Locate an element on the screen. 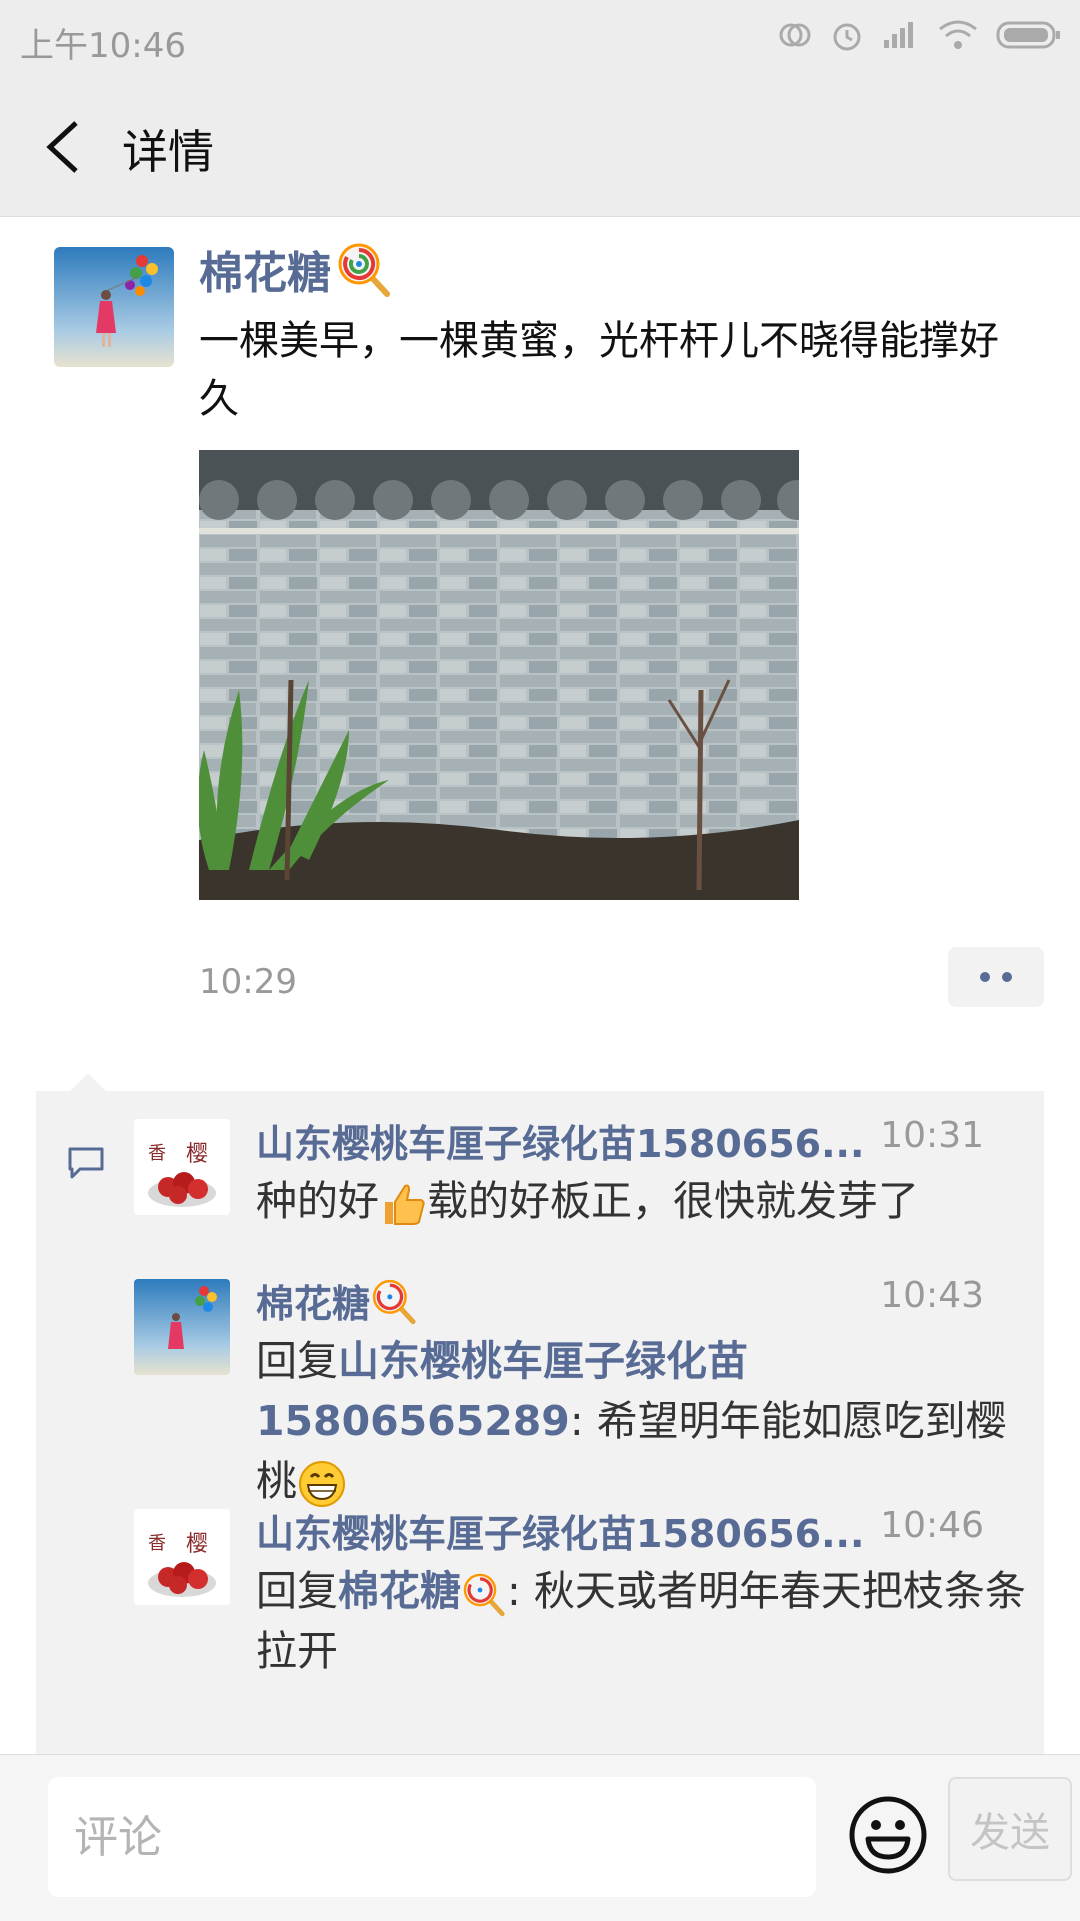 This screenshot has height=1921, width=1080. navbar: 详情 is located at coordinates (540, 146).